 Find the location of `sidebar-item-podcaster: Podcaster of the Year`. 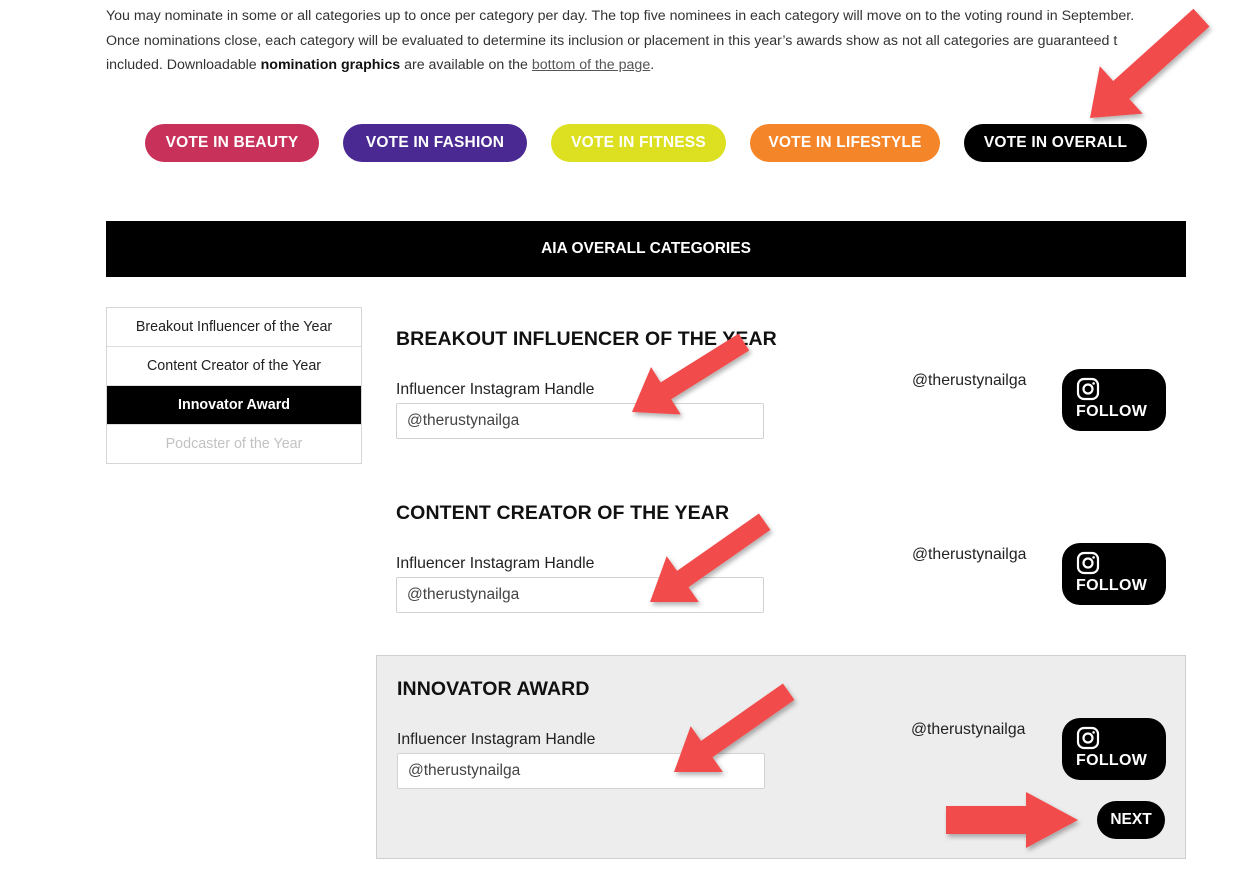

sidebar-item-podcaster: Podcaster of the Year is located at coordinates (234, 444).